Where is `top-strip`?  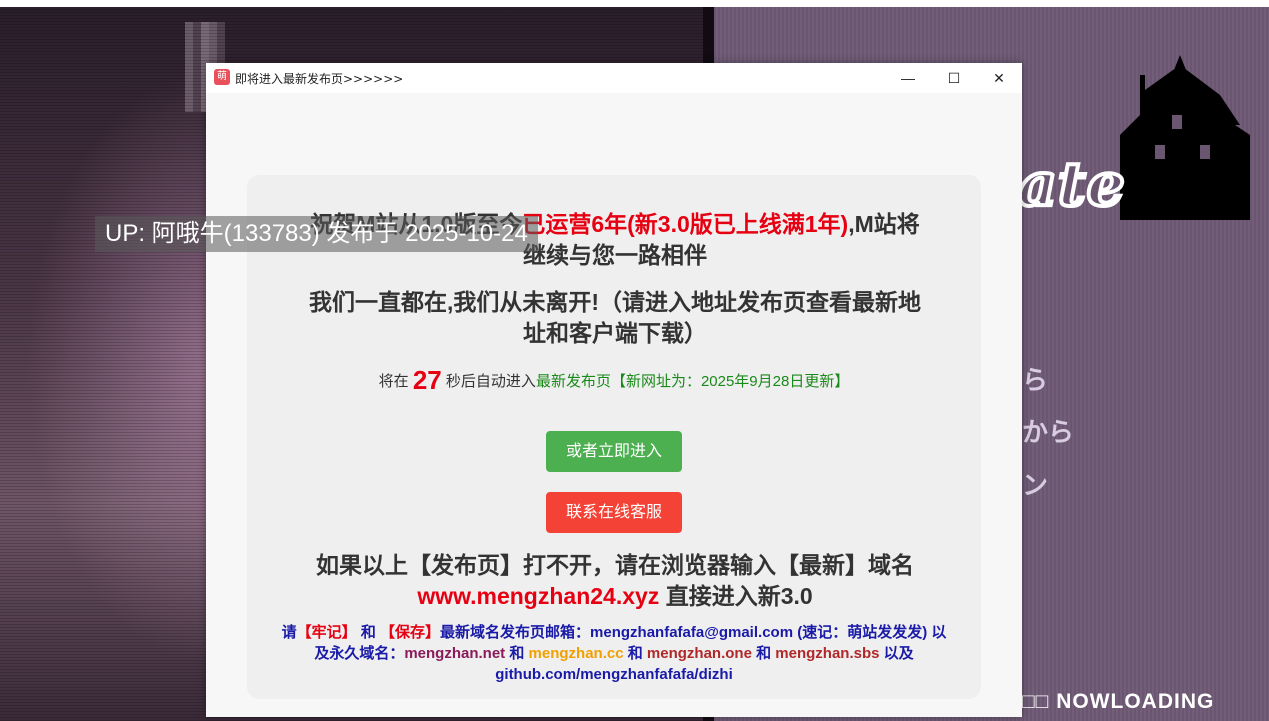 top-strip is located at coordinates (634, 3).